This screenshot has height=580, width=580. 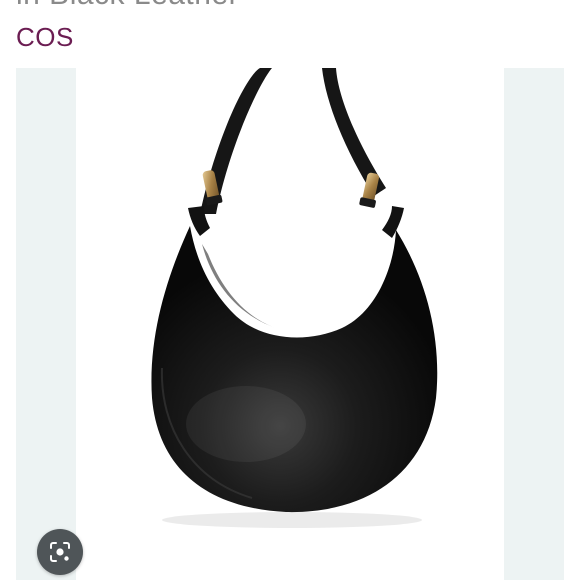 I want to click on lens-icon, so click(x=60, y=552).